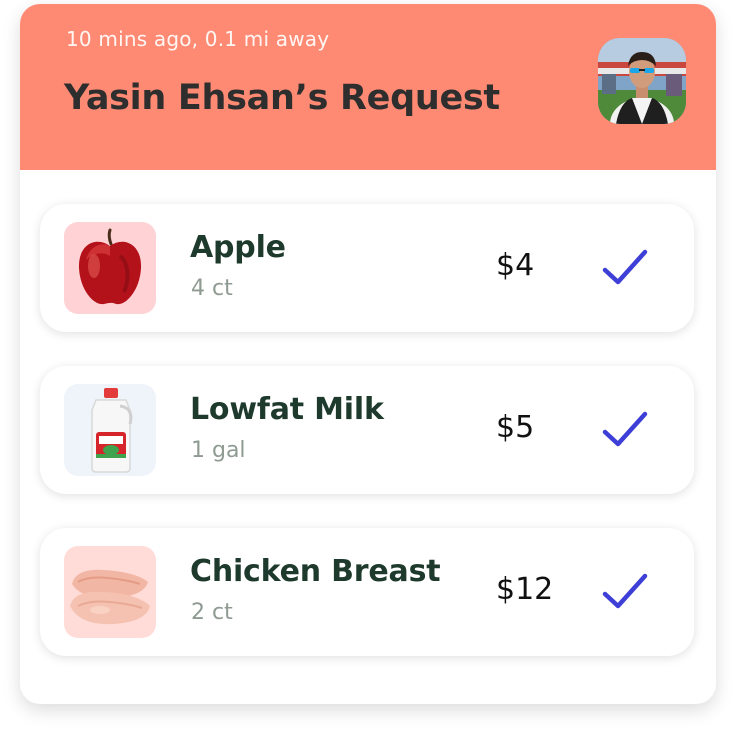 The image size is (736, 736). Describe the element at coordinates (238, 247) in the screenshot. I see `item-name: Apple` at that location.